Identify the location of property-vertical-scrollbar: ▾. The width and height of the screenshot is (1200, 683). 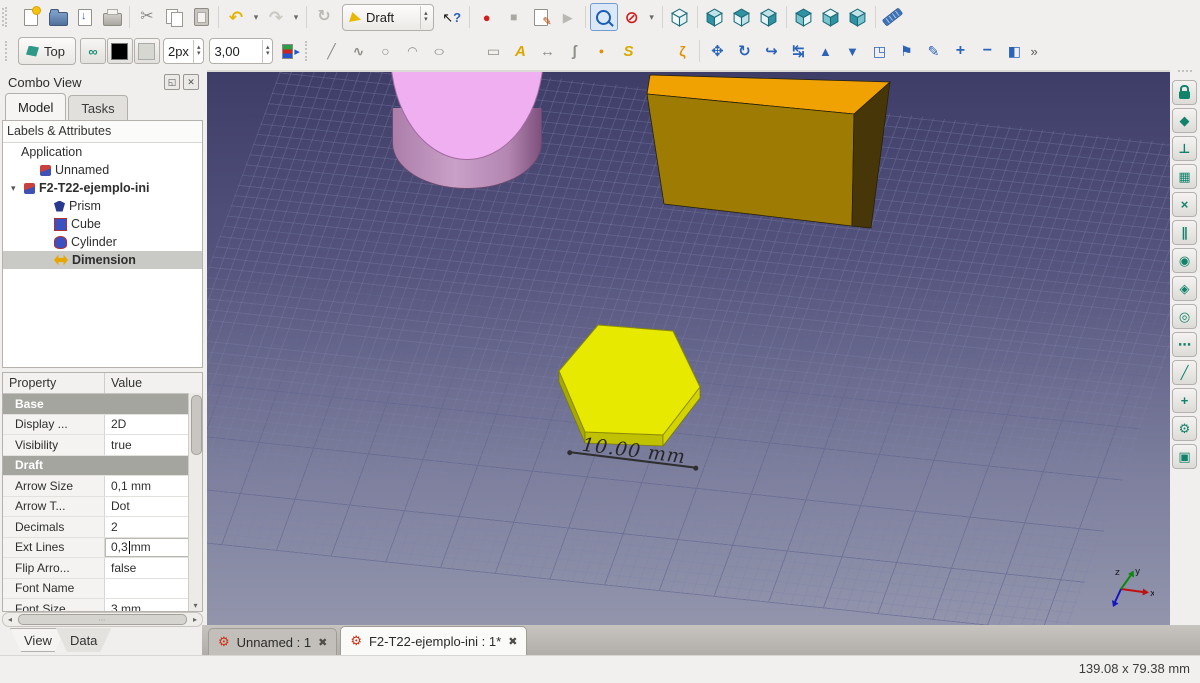
(195, 502).